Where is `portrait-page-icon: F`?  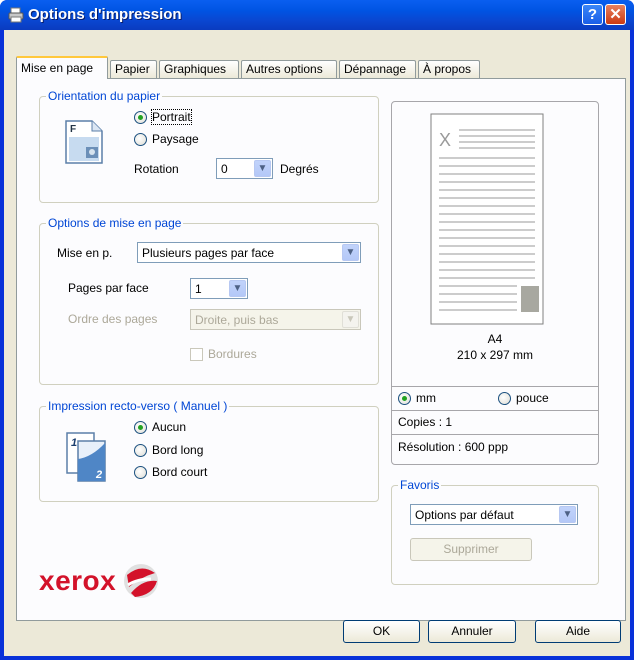 portrait-page-icon: F is located at coordinates (84, 142).